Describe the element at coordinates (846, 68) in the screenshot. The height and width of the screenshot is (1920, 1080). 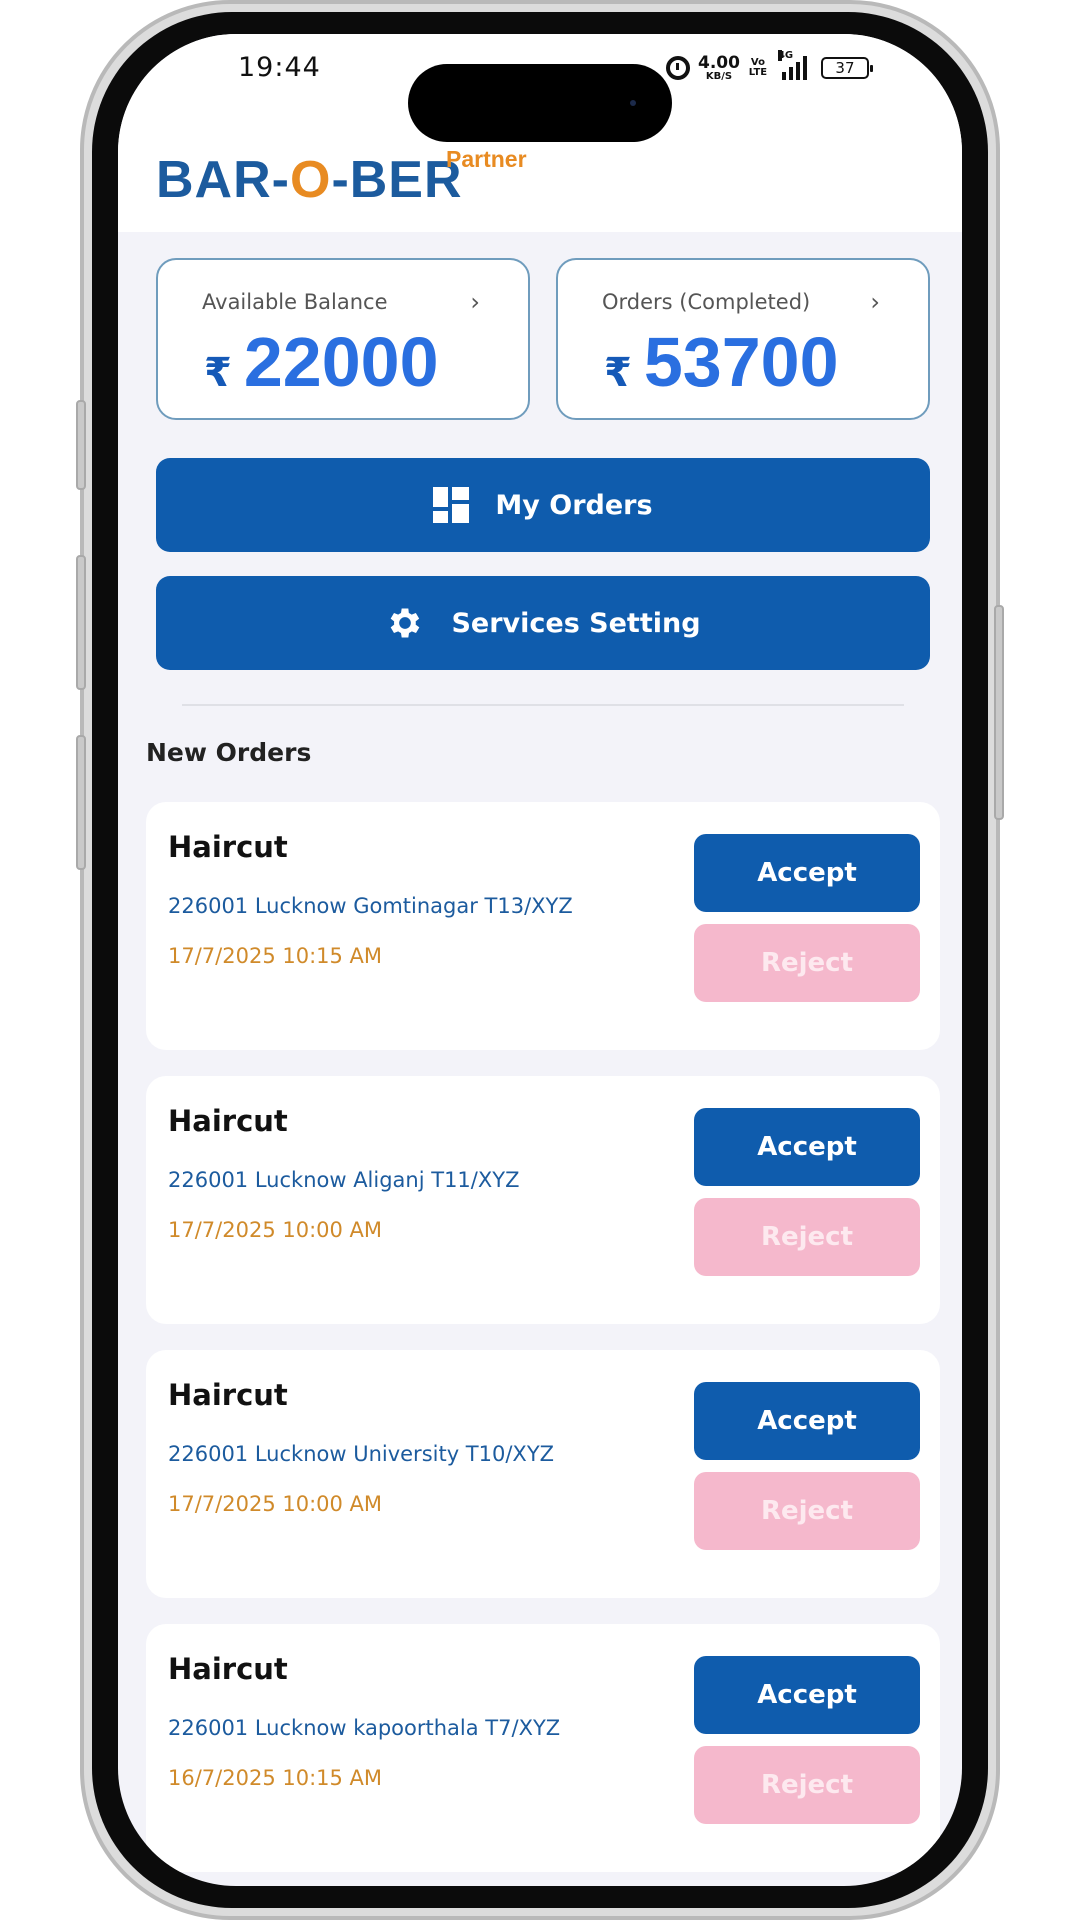
I see `battery-icon: 37` at that location.